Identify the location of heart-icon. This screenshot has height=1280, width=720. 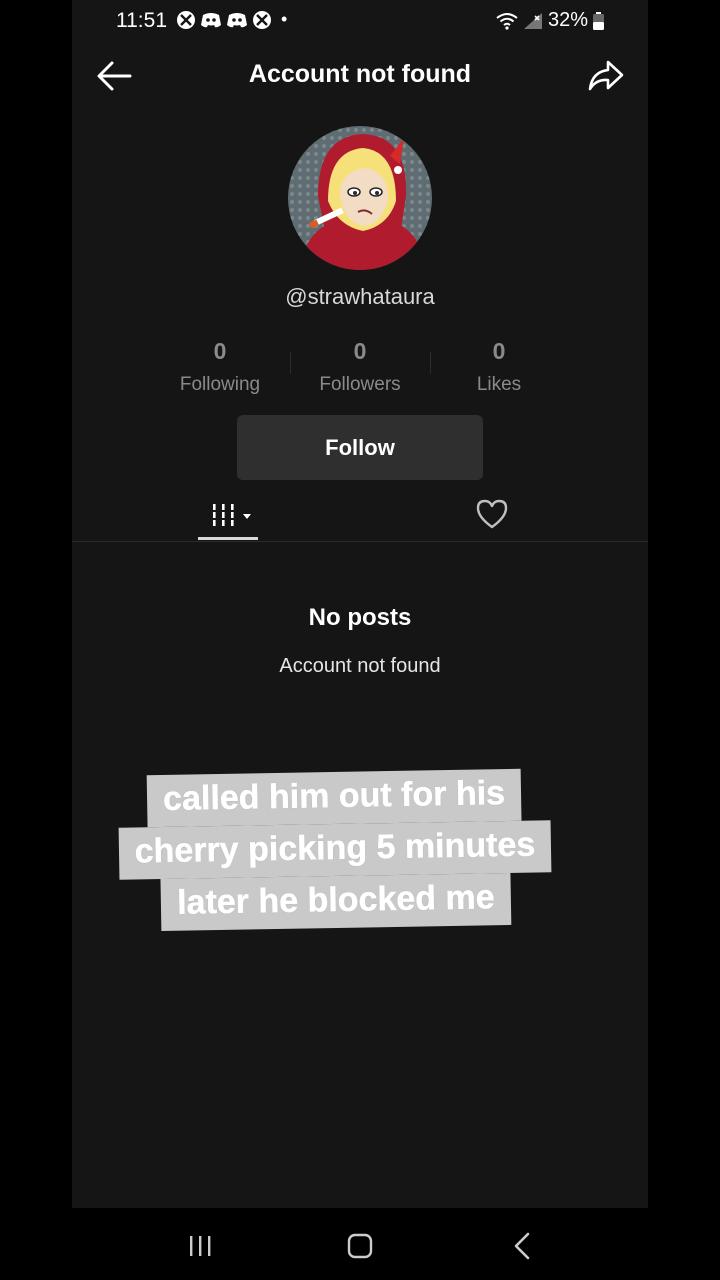
(492, 514).